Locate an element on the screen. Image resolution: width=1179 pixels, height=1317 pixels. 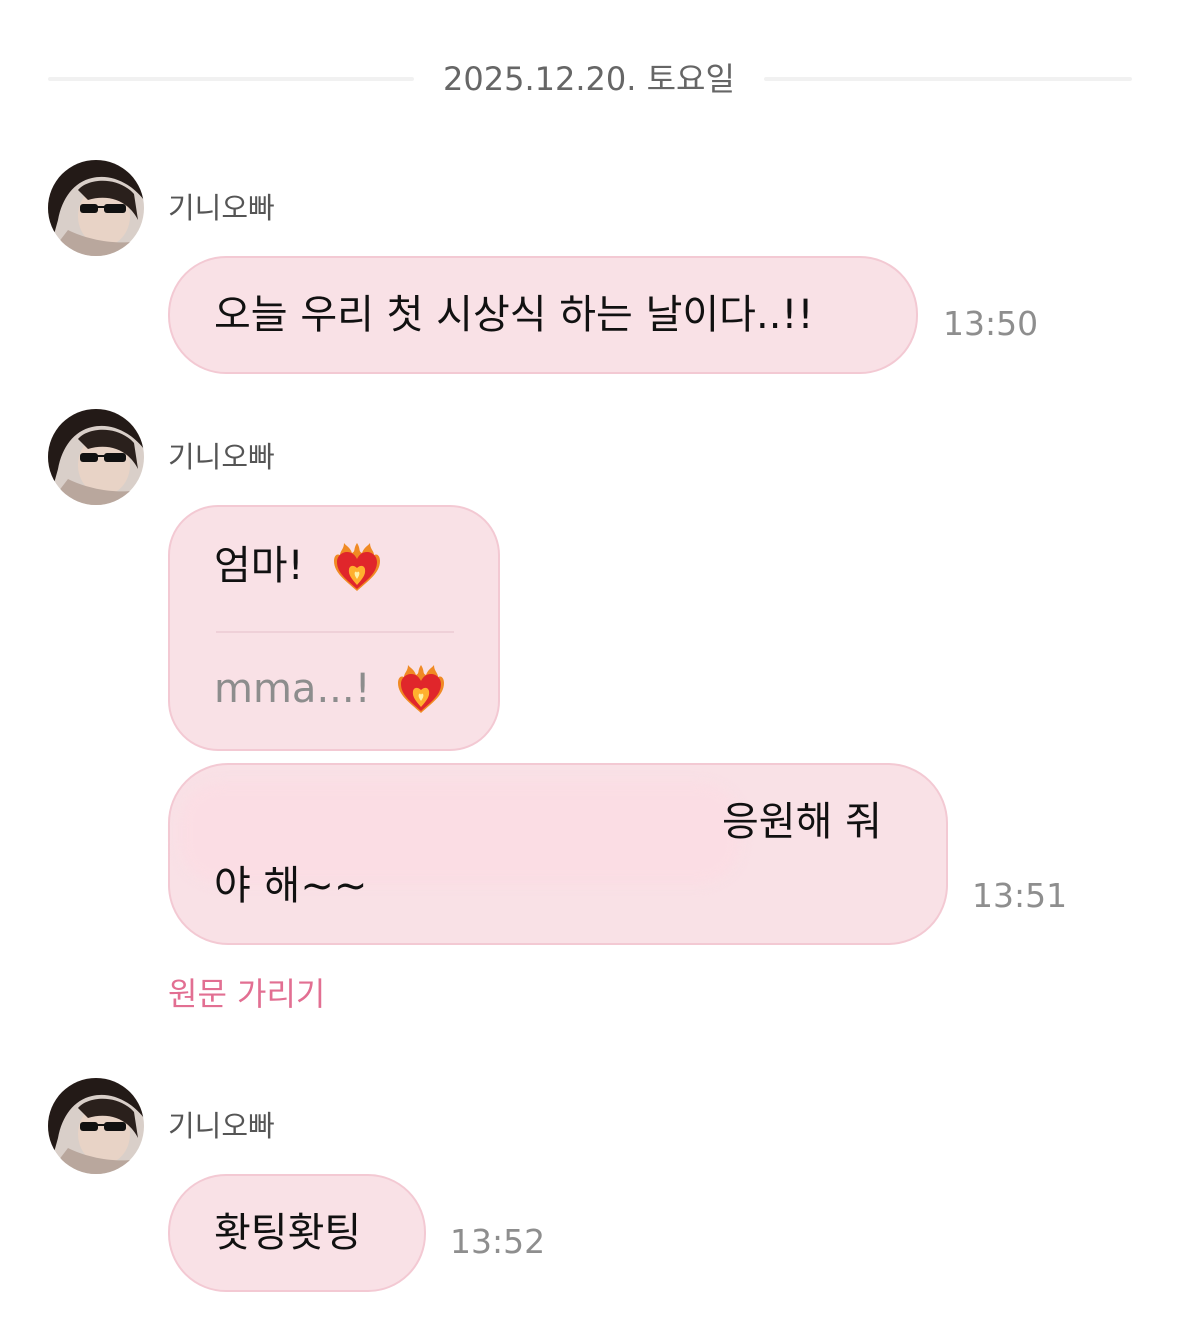
date-divider-right is located at coordinates (948, 79).